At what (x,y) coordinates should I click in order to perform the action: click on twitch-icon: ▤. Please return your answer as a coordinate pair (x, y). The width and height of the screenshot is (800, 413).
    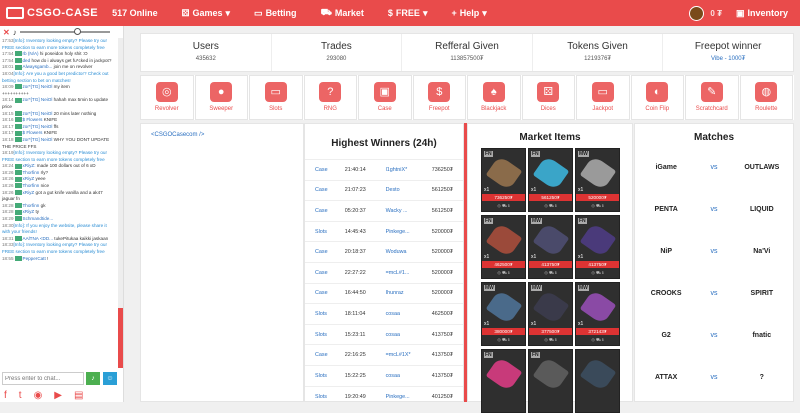
    Looking at the image, I should click on (78, 395).